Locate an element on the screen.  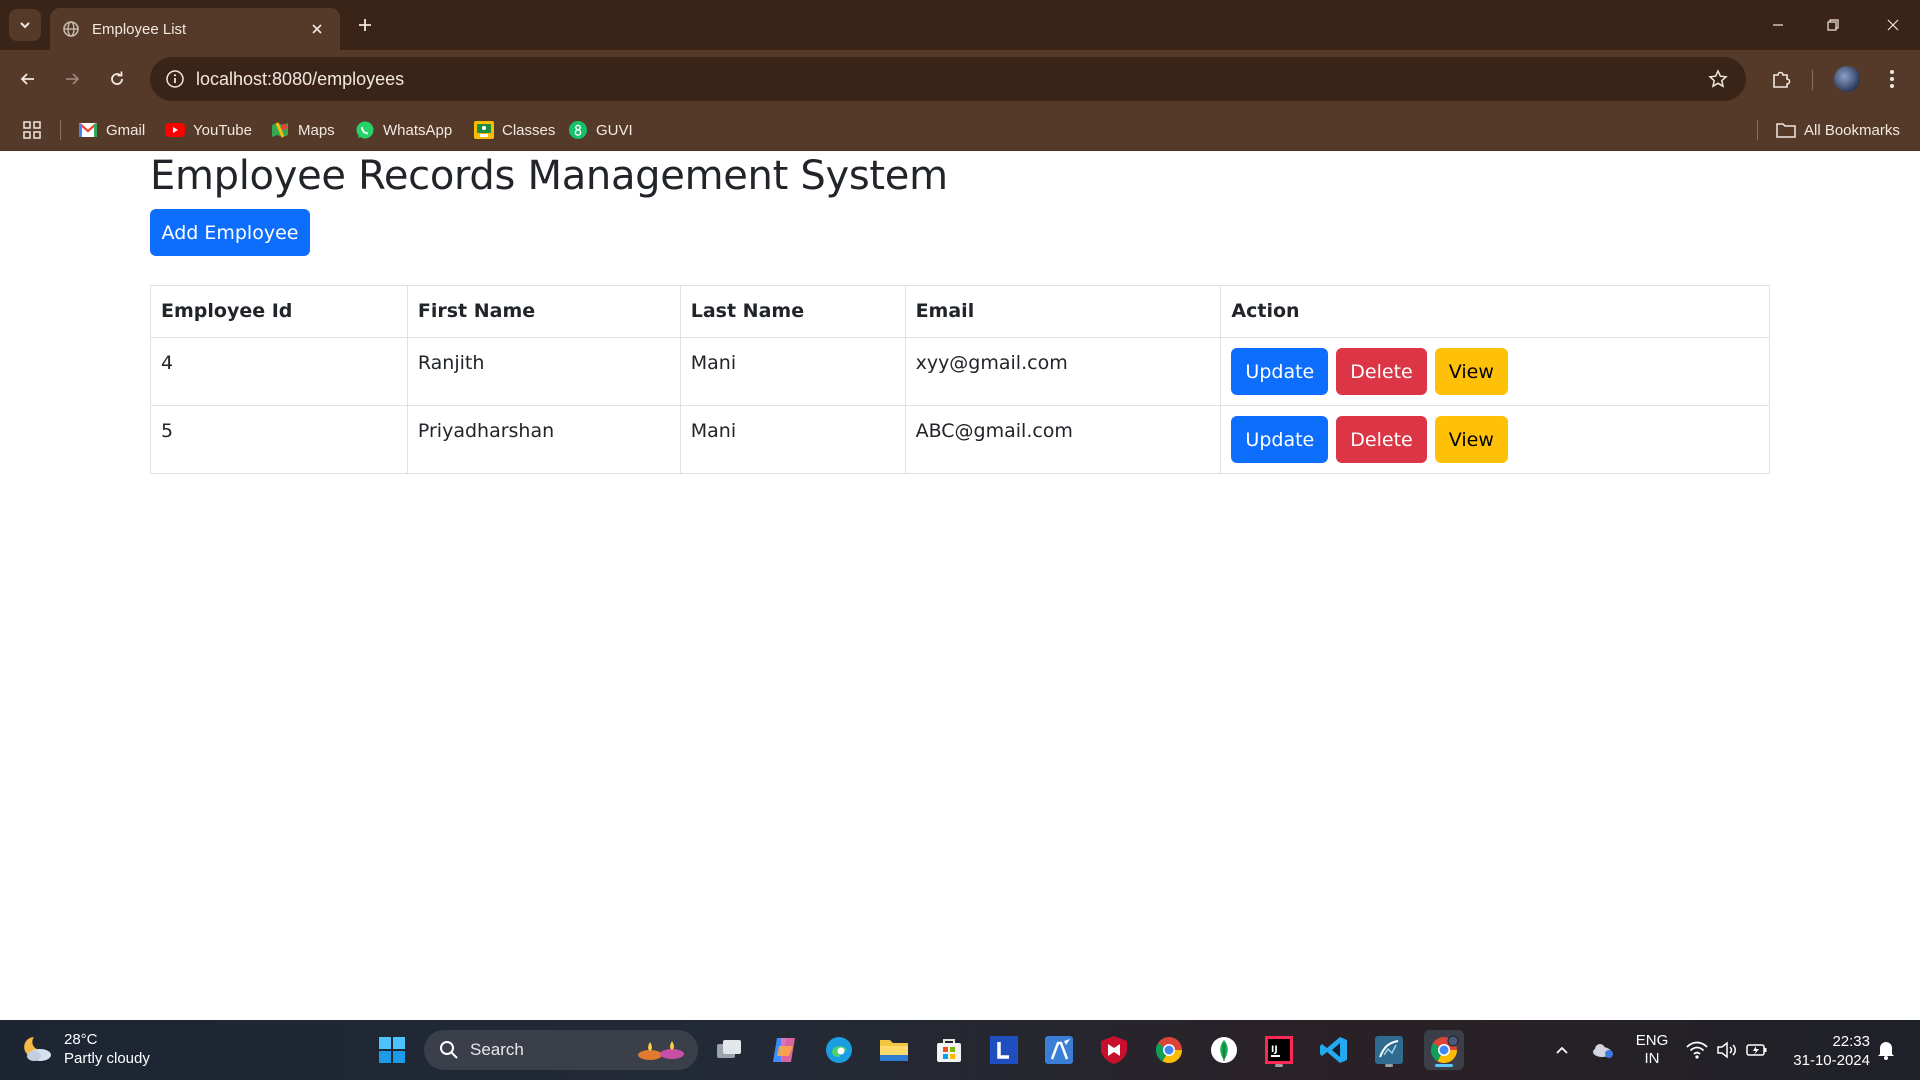
clock-time: 22:33 is located at coordinates (1851, 1041).